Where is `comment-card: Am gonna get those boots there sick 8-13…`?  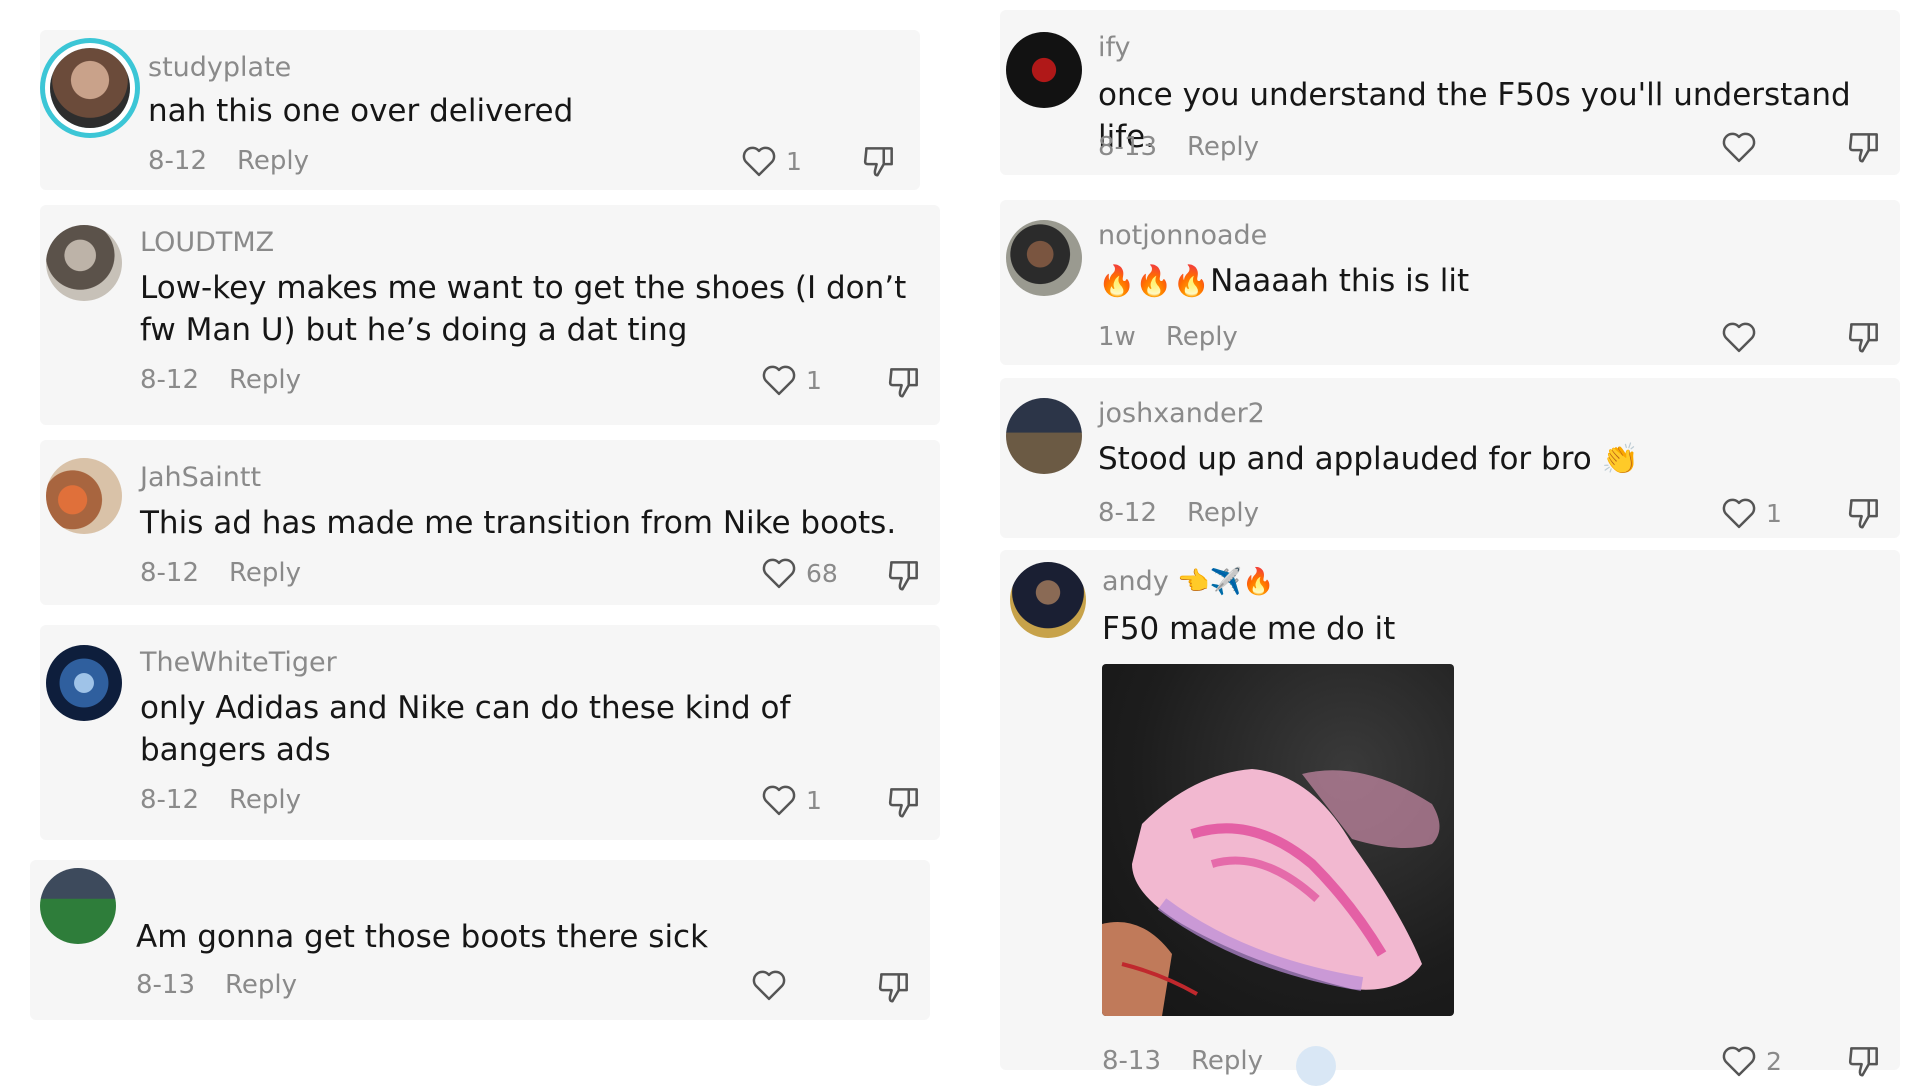 comment-card: Am gonna get those boots there sick 8-13… is located at coordinates (480, 940).